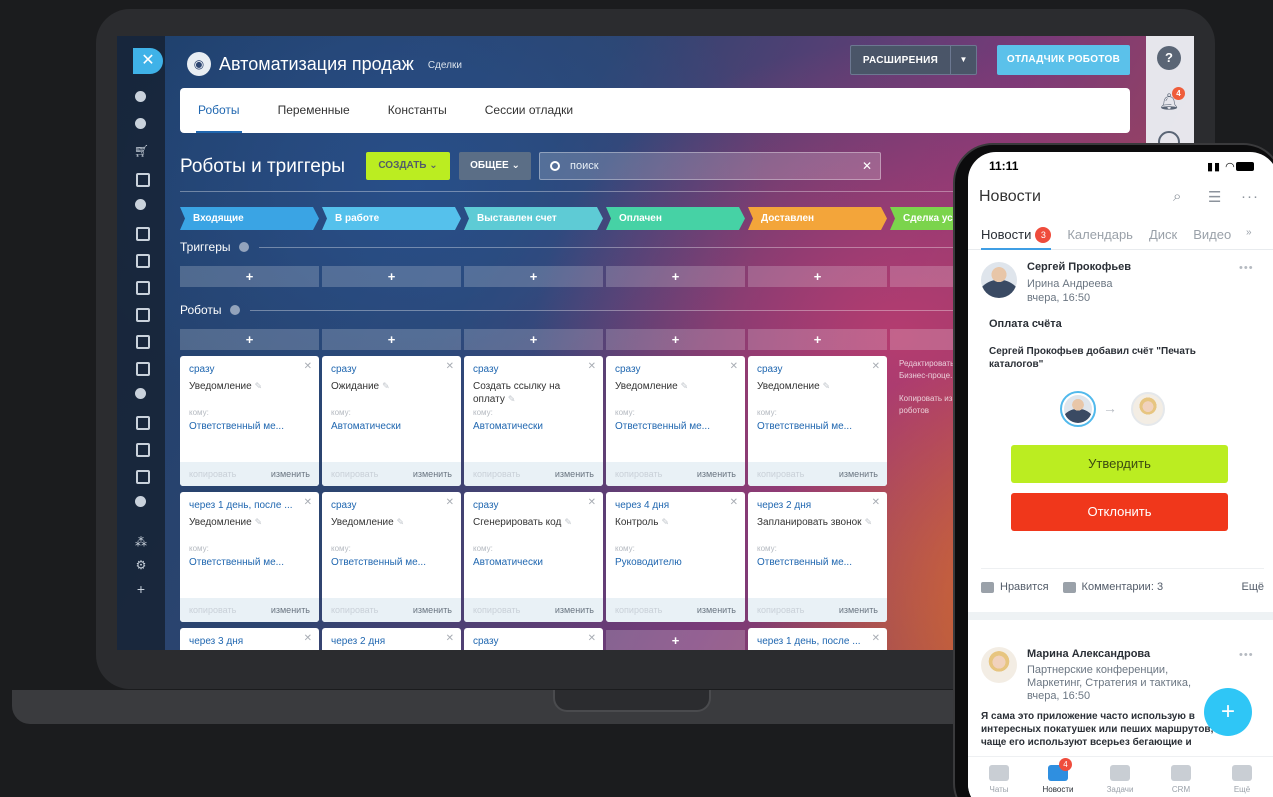 This screenshot has height=797, width=1273. Describe the element at coordinates (1120, 779) in the screenshot. I see `nav-tasks: Задачи` at that location.